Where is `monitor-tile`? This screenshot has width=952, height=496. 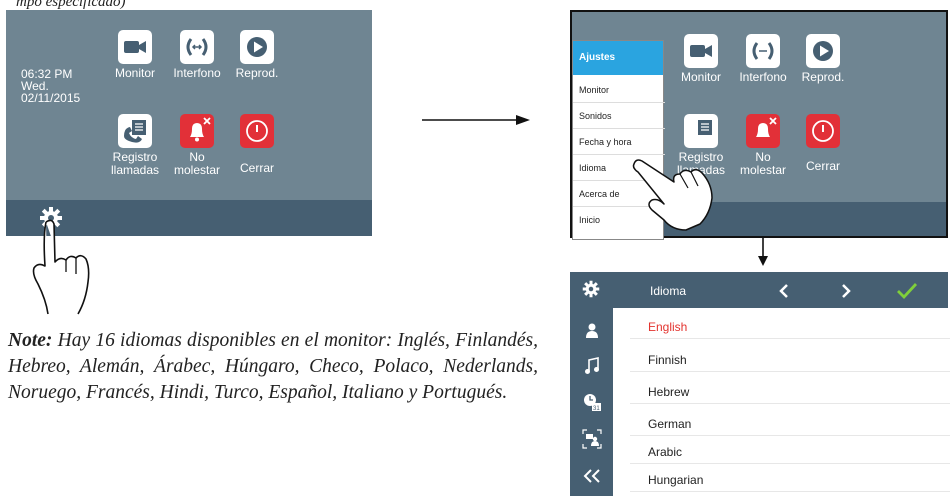 monitor-tile is located at coordinates (135, 47).